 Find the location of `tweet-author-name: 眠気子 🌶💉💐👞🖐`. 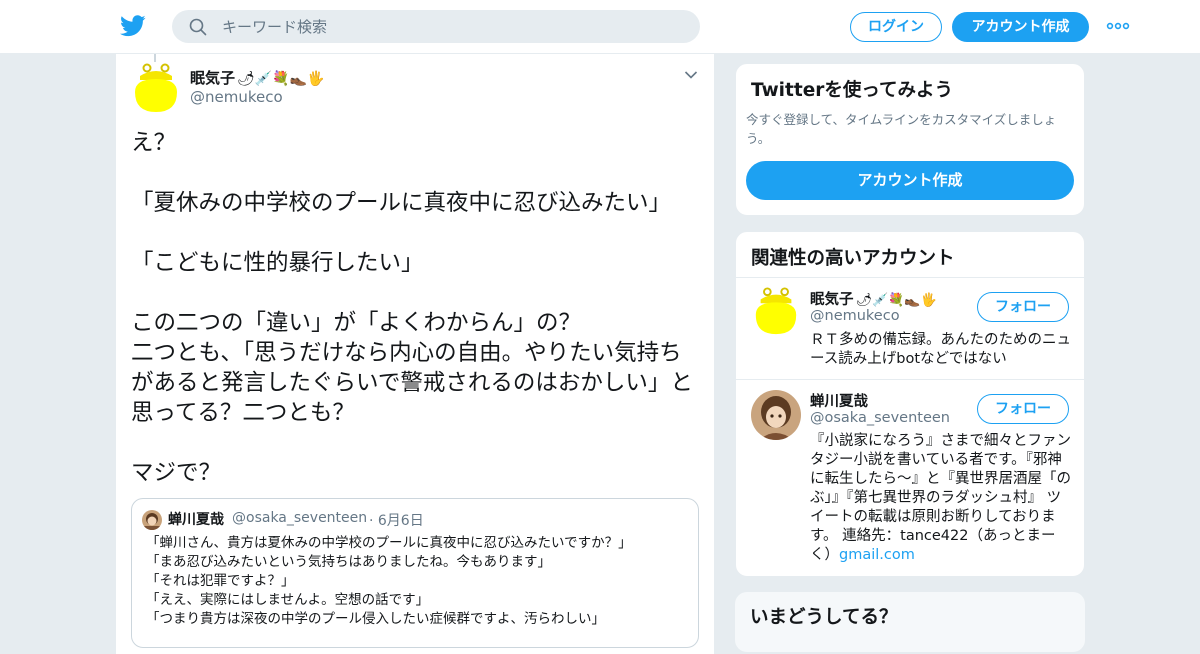

tweet-author-name: 眠気子 🌶💉💐👞🖐 is located at coordinates (257, 77).